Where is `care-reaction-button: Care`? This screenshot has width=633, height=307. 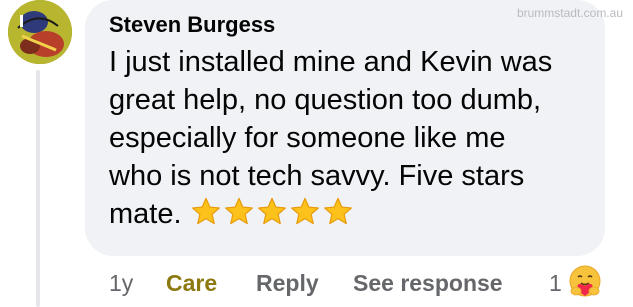 care-reaction-button: Care is located at coordinates (191, 283).